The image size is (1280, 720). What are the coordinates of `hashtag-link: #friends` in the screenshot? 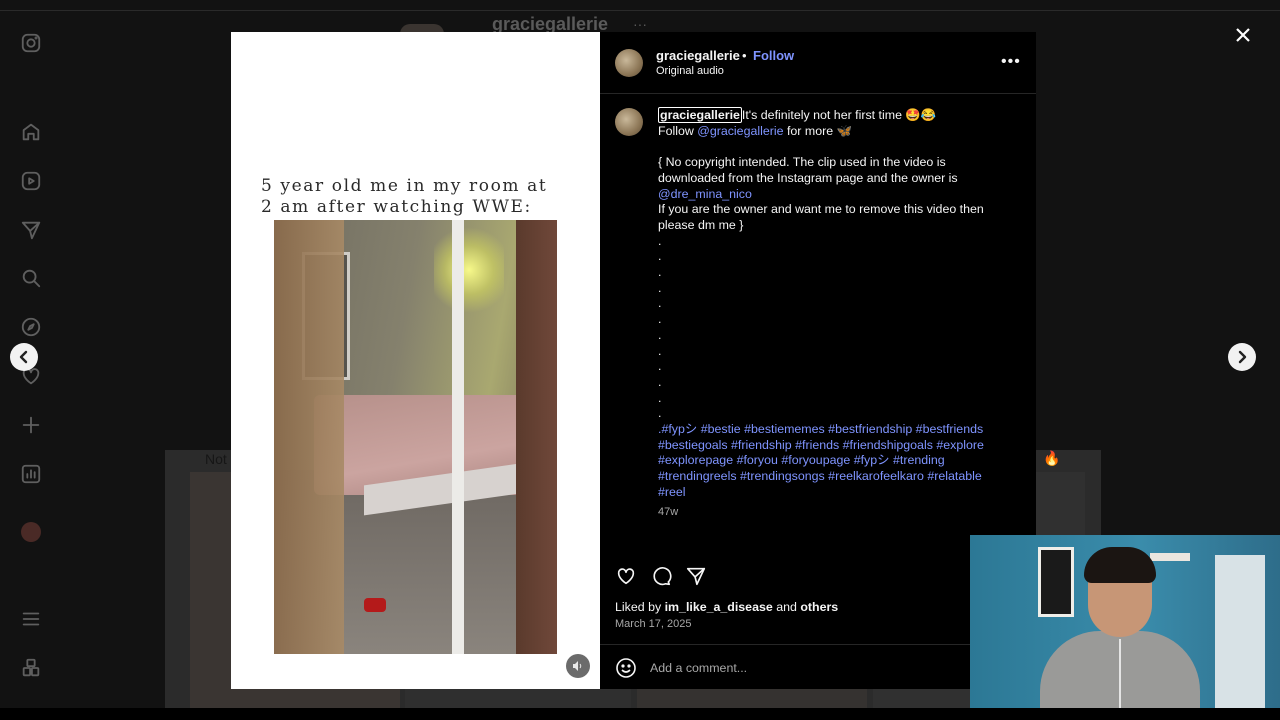 It's located at (817, 445).